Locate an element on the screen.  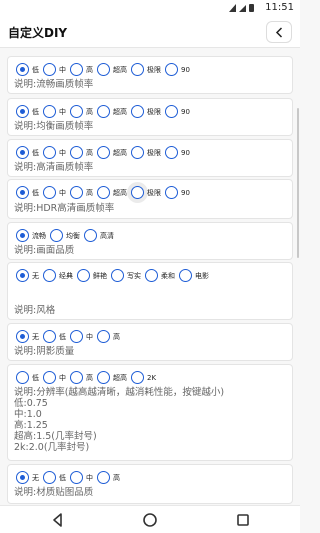
radio-option: 鲜艳 is located at coordinates (92, 275).